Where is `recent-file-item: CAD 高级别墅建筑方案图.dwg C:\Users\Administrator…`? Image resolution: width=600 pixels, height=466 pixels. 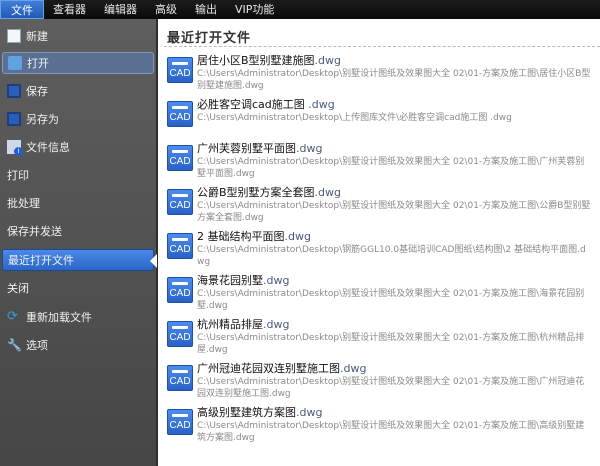
recent-file-item: CAD 高级别墅建筑方案图.dwg C:\Users\Administrator… is located at coordinates (382, 425).